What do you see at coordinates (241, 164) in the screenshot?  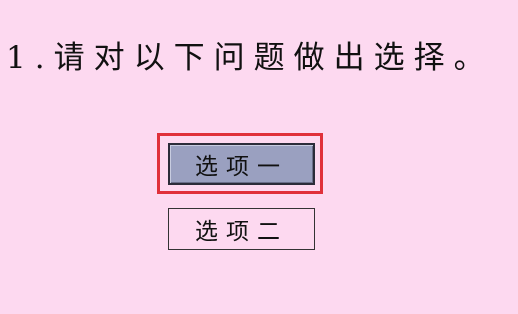 I see `option-1-button: 选项一` at bounding box center [241, 164].